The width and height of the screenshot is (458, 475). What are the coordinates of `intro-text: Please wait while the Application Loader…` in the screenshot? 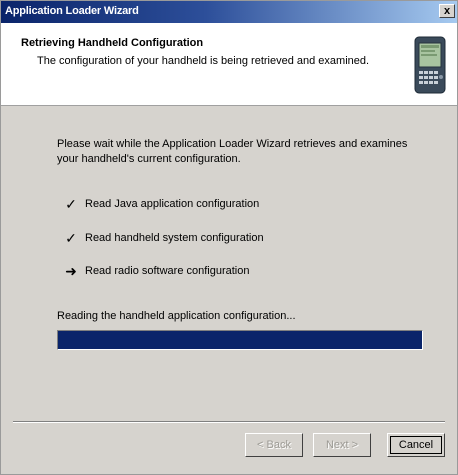 It's located at (232, 151).